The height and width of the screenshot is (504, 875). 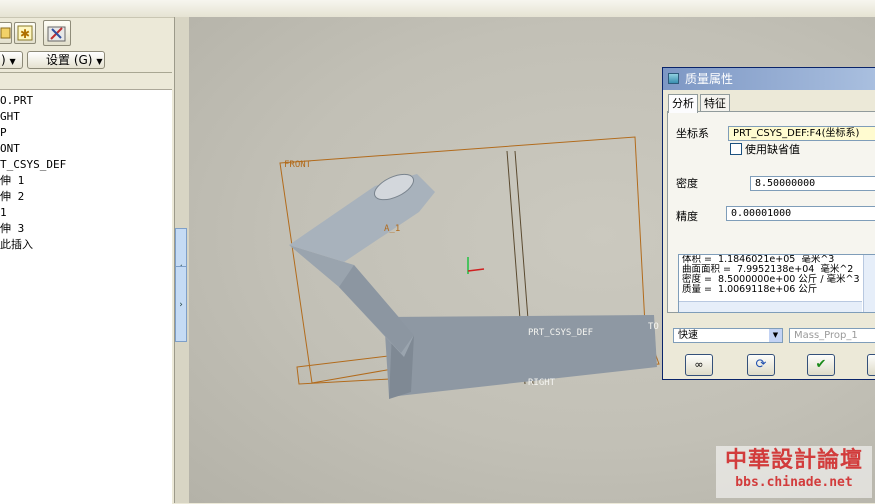 I want to click on chevron-down-icon: ▼, so click(x=775, y=335).